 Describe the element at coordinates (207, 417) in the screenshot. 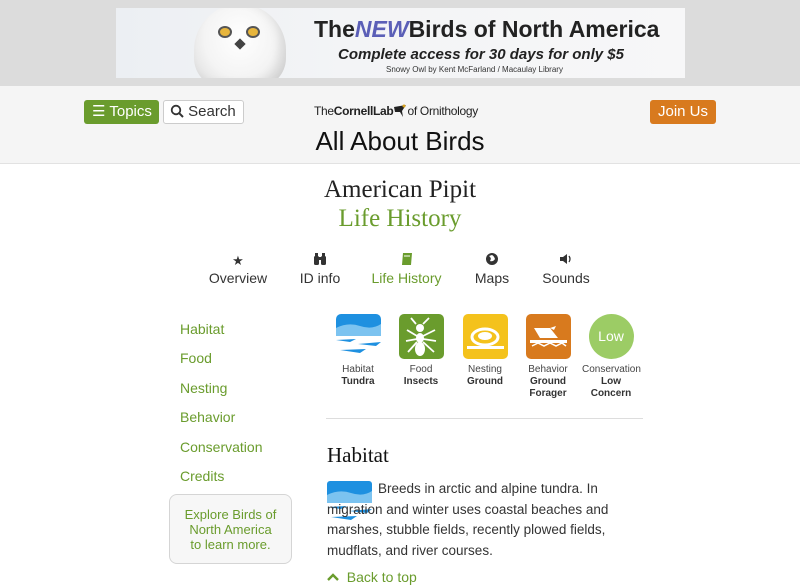

I see `sidebar-item-behavior: Behavior` at that location.